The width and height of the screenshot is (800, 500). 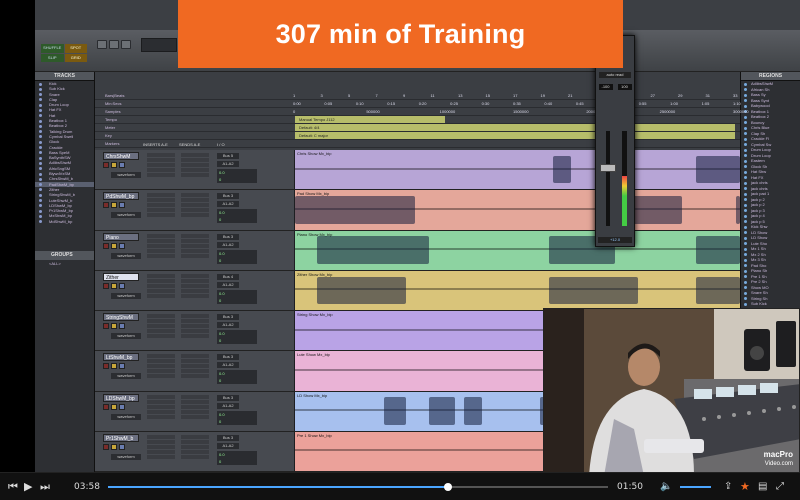 I want to click on audio-clip: Pad Show Mx_bip, so click(x=517, y=210).